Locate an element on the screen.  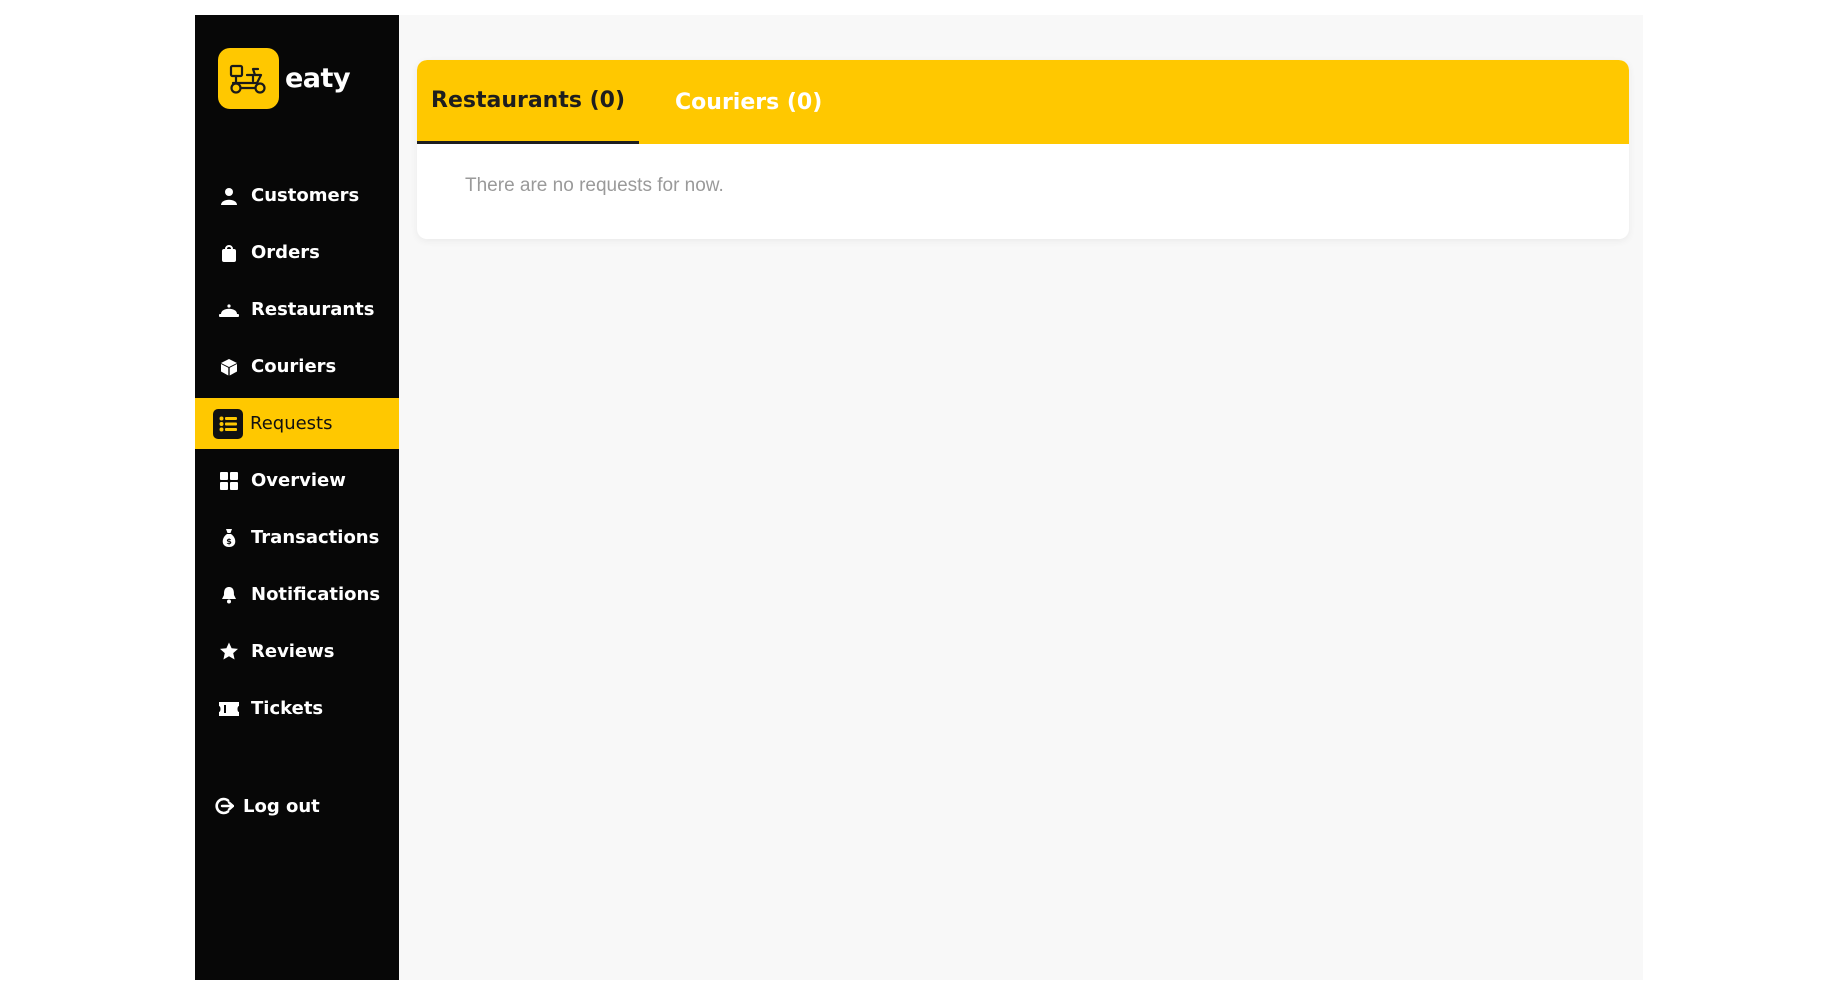
sidebar-item-label: Overview is located at coordinates (298, 480).